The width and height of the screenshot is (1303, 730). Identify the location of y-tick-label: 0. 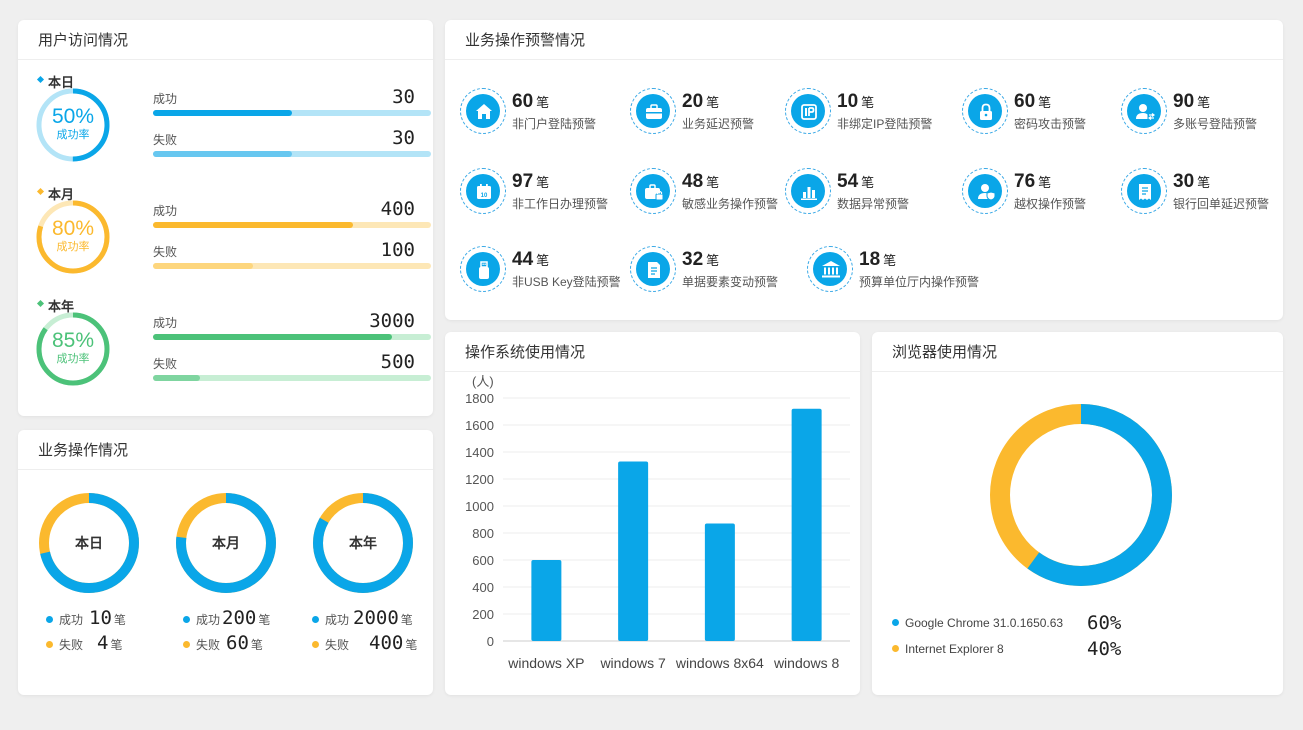
(490, 641).